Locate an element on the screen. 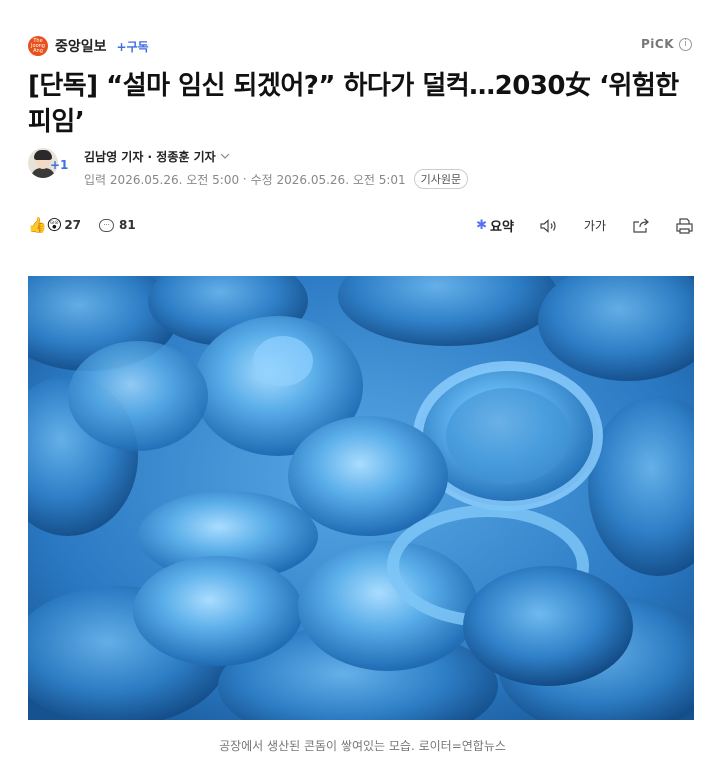  speaker-button is located at coordinates (549, 225).